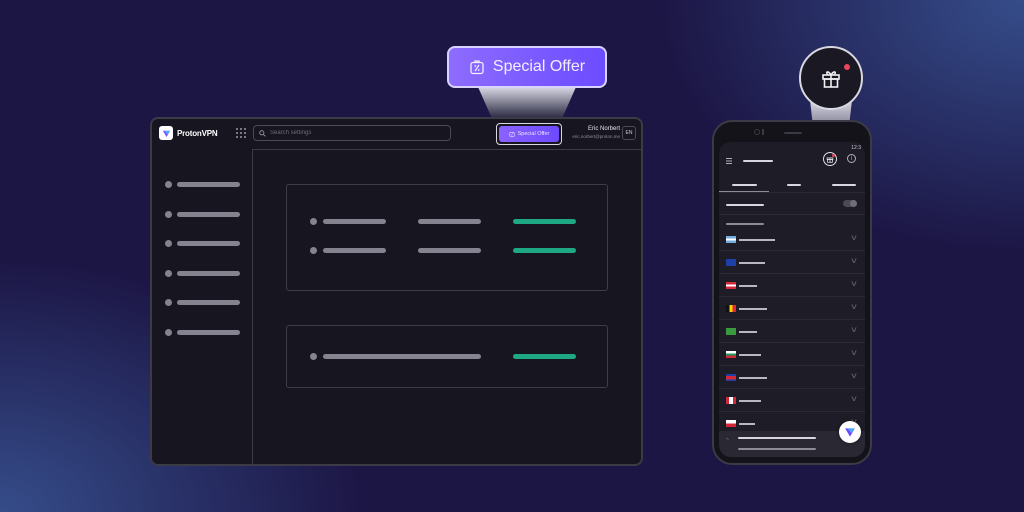 This screenshot has width=1024, height=512. I want to click on flag-canada-icon, so click(731, 400).